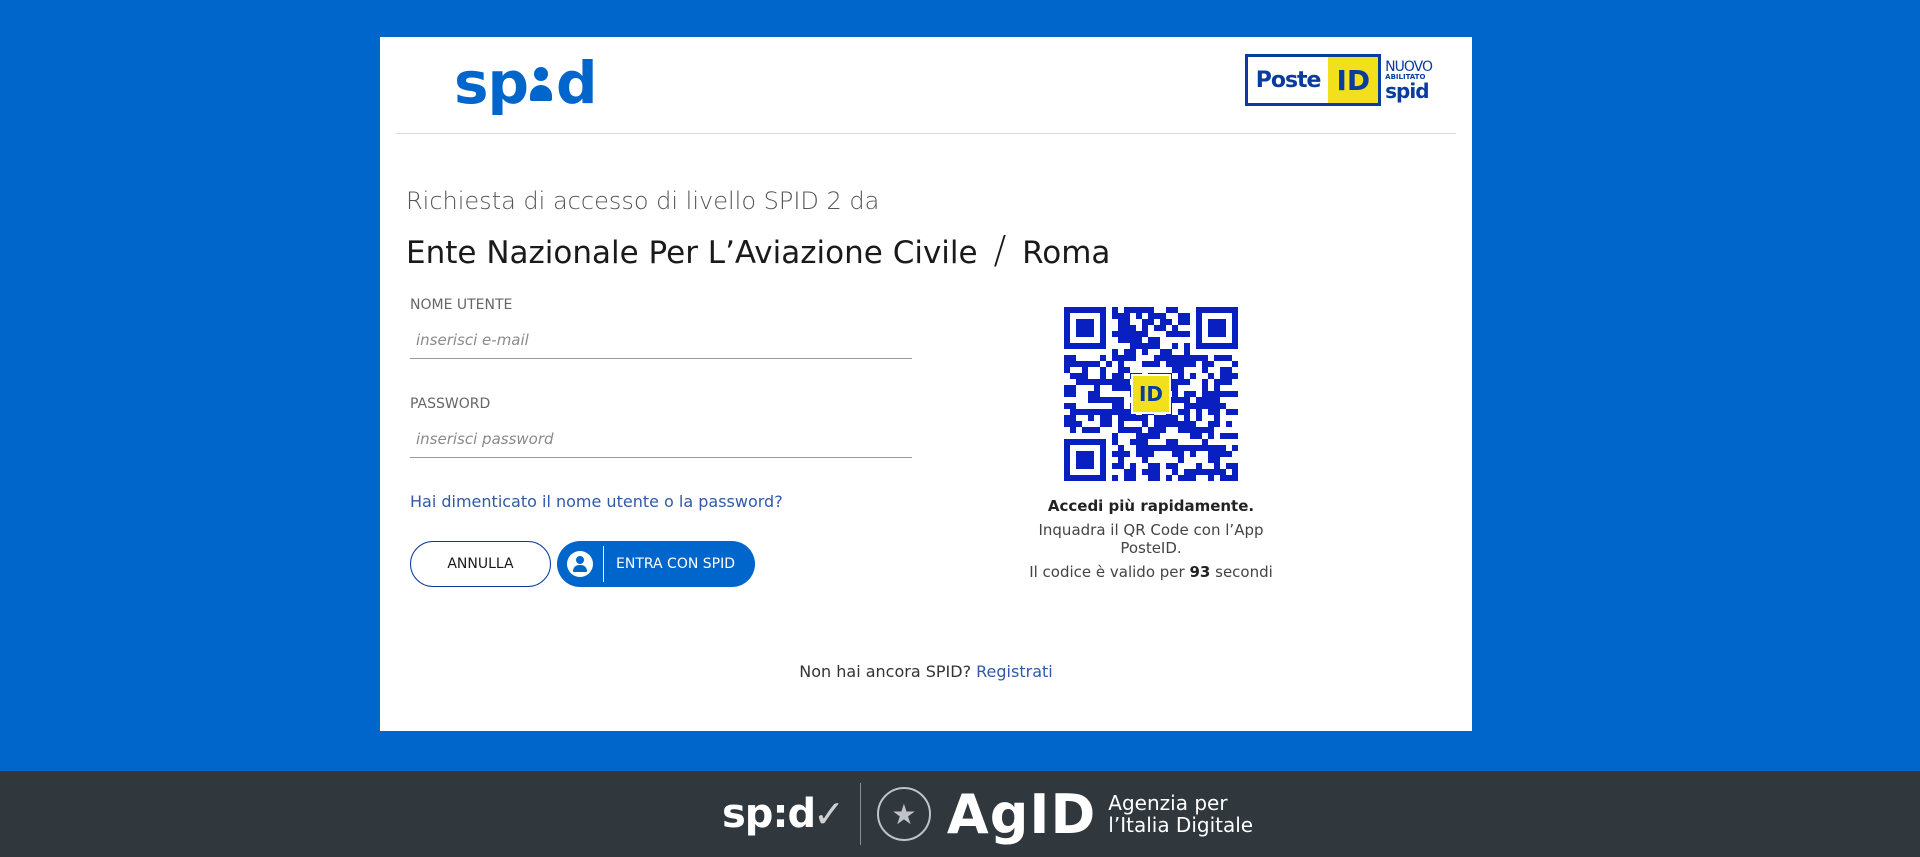 This screenshot has height=857, width=1920. Describe the element at coordinates (580, 564) in the screenshot. I see `user-icon` at that location.